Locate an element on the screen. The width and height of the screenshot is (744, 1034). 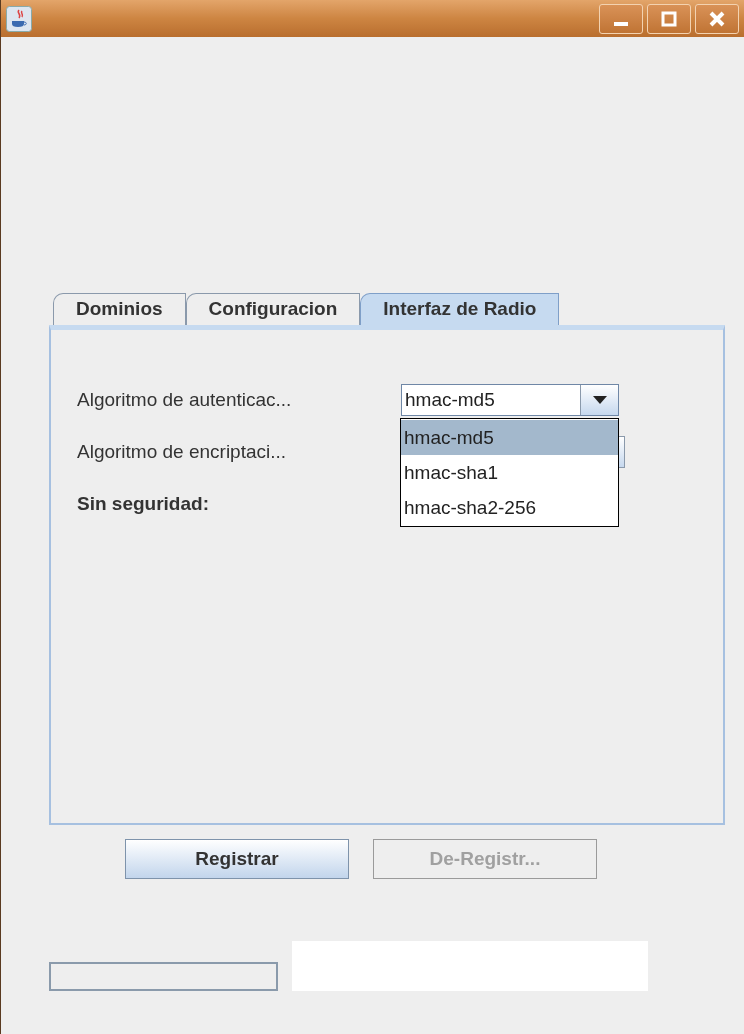
coffee-cup-icon is located at coordinates (19, 18).